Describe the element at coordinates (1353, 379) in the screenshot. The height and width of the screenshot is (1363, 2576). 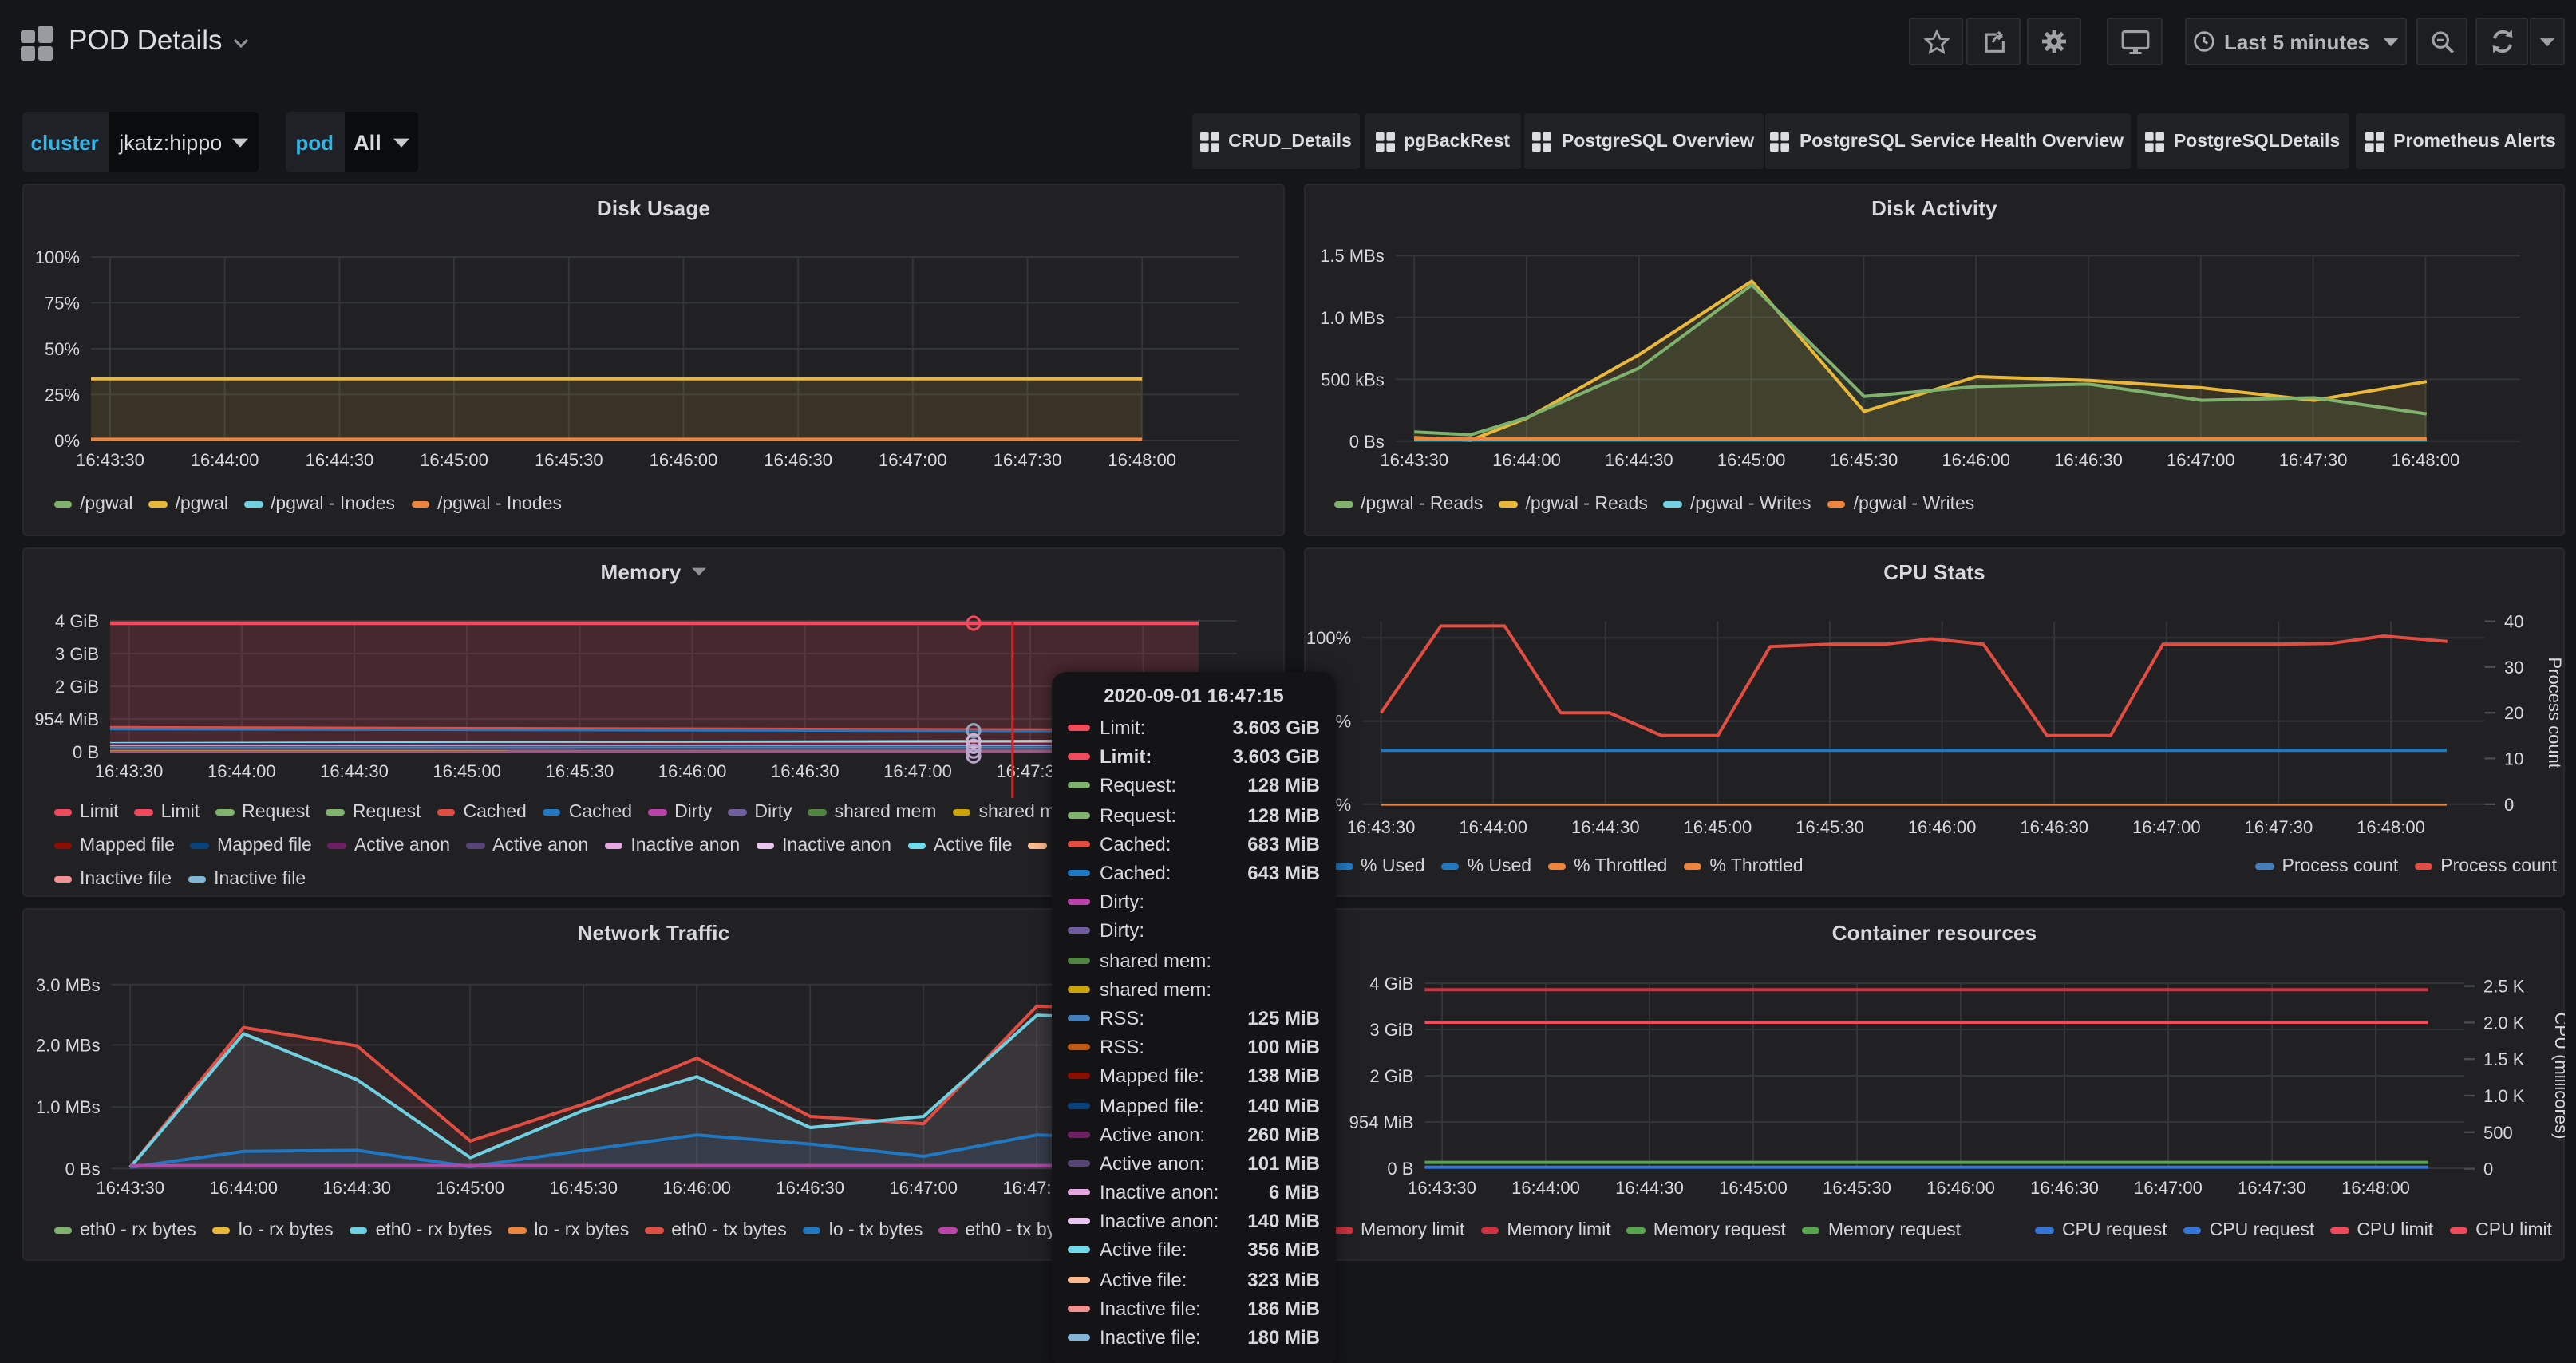
I see `svg-text: 500 kBs` at that location.